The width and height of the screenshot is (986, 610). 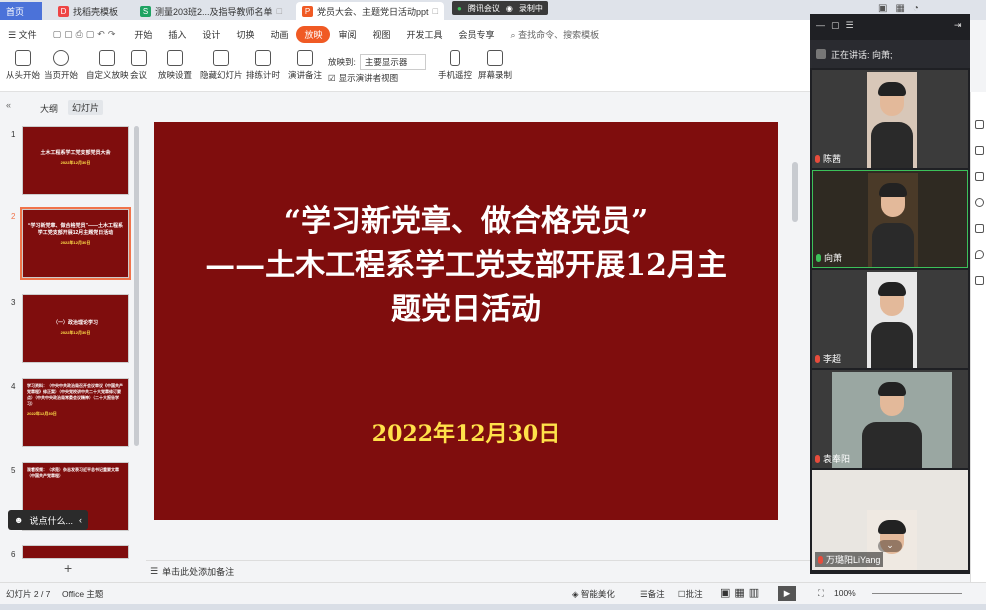 What do you see at coordinates (890, 54) in the screenshot?
I see `speaking-indicator: 正在讲话: 向萧;` at bounding box center [890, 54].